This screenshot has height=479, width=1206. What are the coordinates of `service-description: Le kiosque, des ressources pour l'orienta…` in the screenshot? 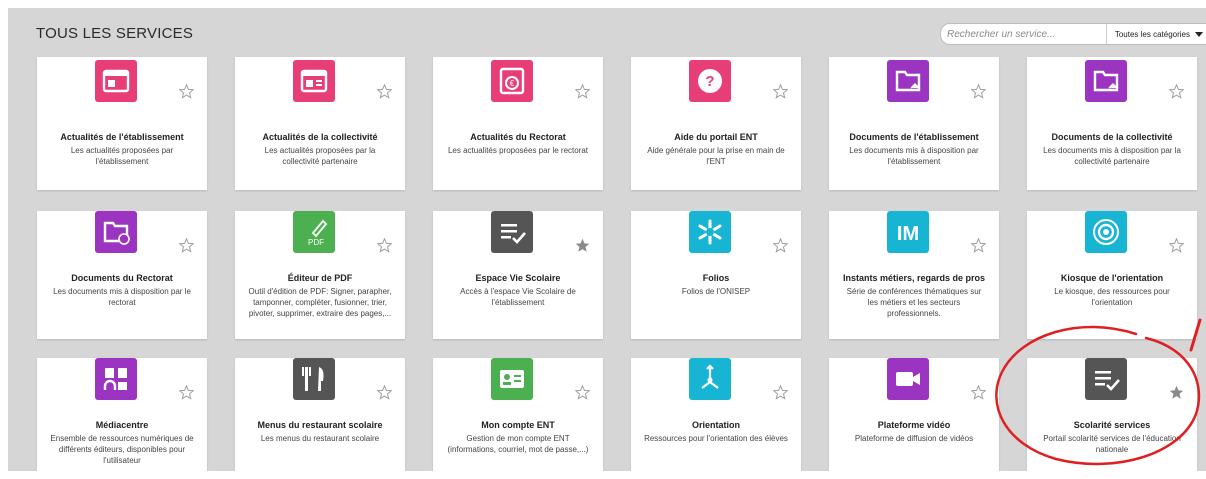 It's located at (1112, 297).